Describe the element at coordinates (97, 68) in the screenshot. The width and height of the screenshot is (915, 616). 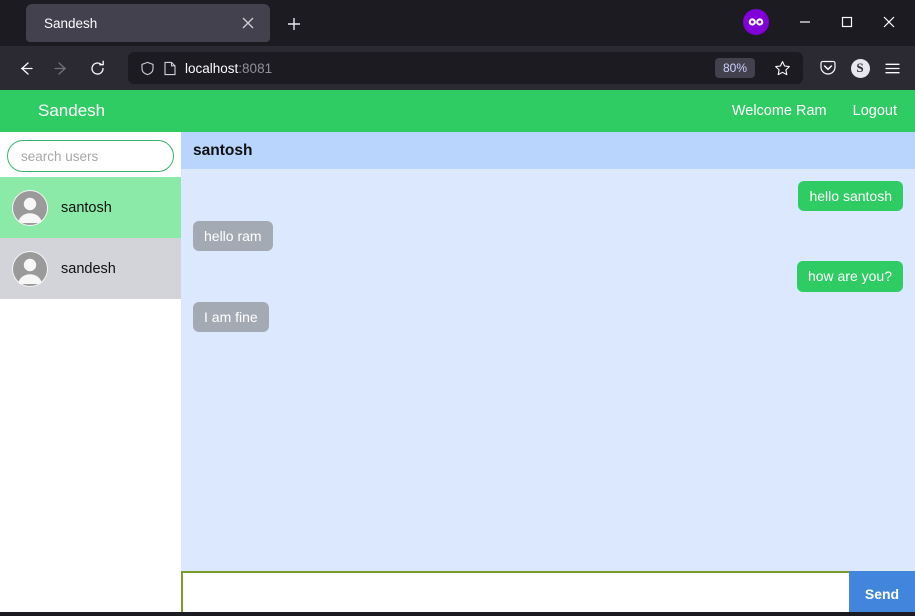
I see `reload-icon` at that location.